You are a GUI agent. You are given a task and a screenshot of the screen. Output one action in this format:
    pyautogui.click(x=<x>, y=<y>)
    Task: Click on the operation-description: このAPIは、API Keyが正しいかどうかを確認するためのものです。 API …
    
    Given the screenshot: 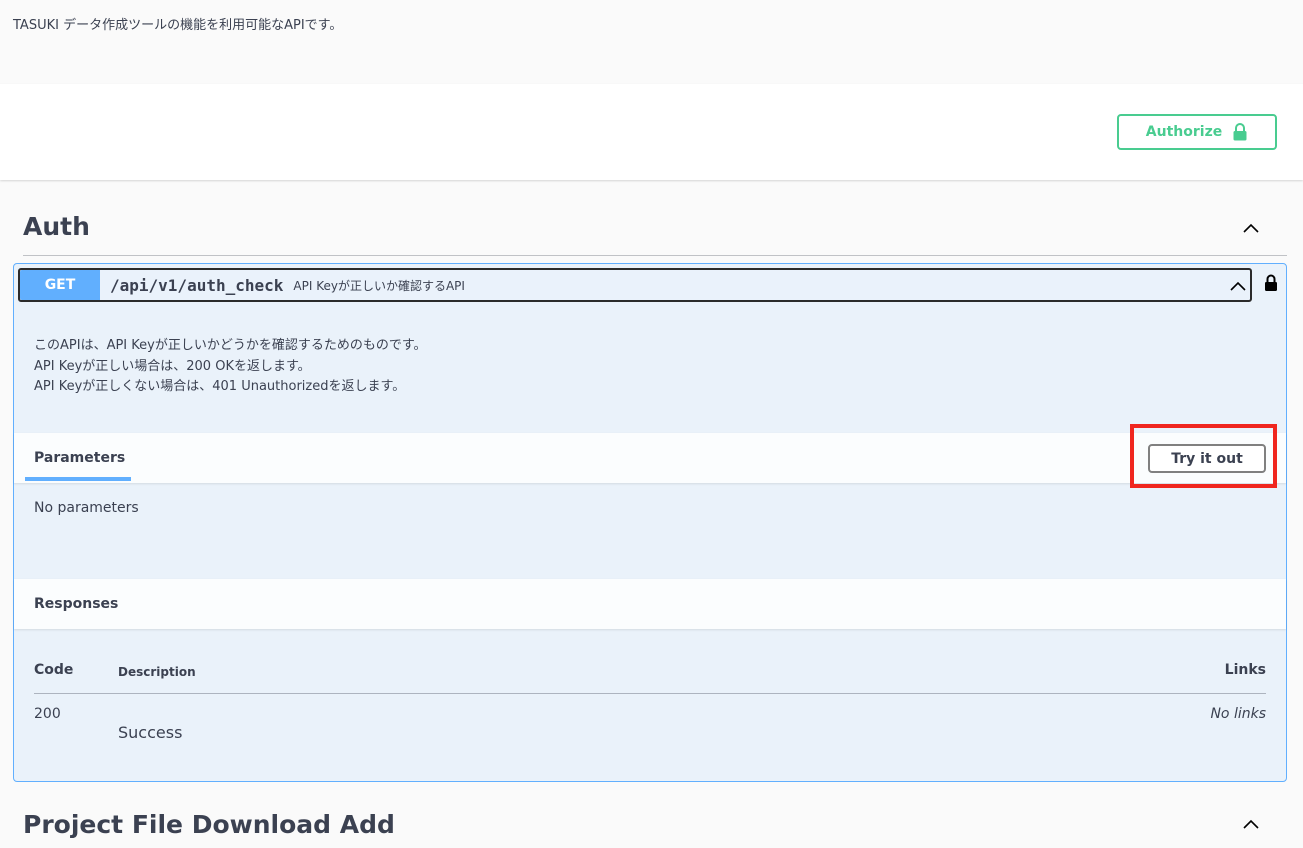 What is the action you would take?
    pyautogui.click(x=230, y=367)
    